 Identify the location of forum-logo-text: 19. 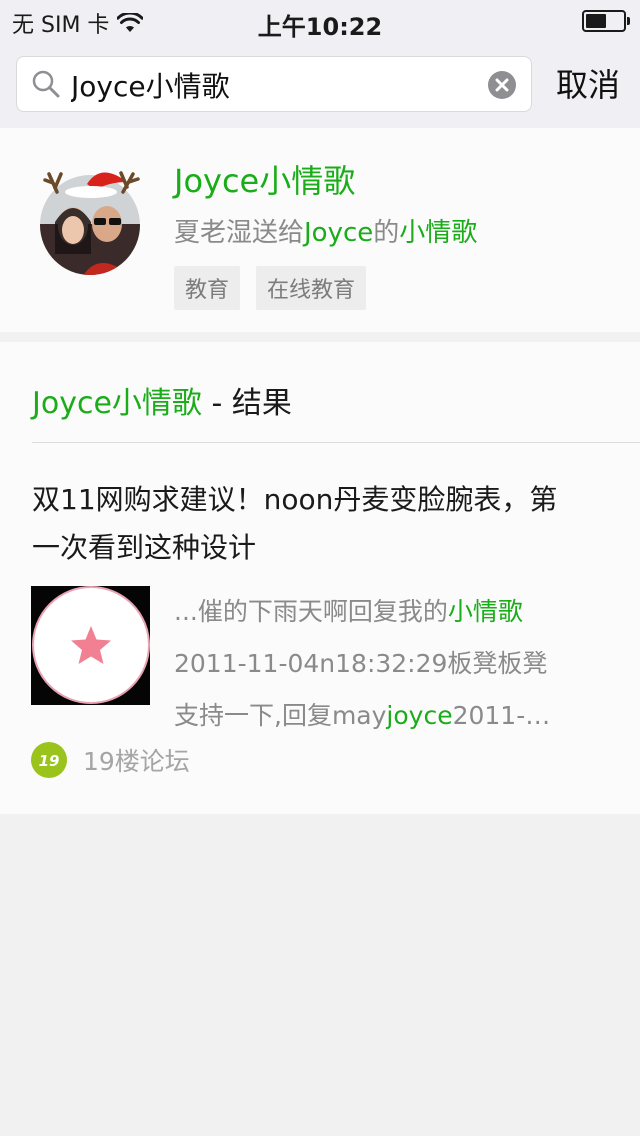
(49, 761).